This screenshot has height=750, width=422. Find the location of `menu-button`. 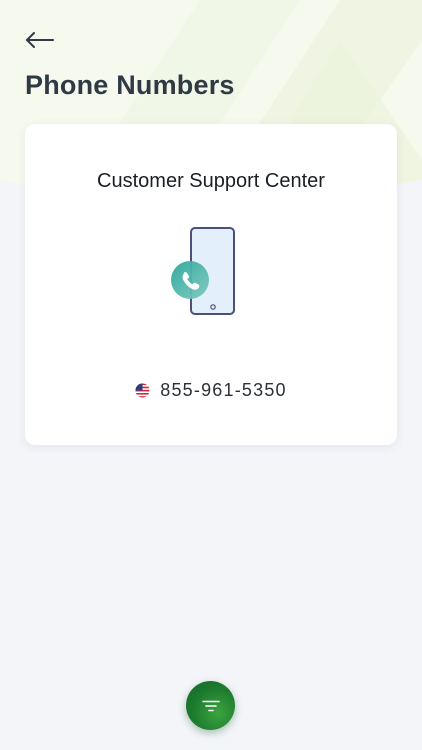

menu-button is located at coordinates (210, 705).